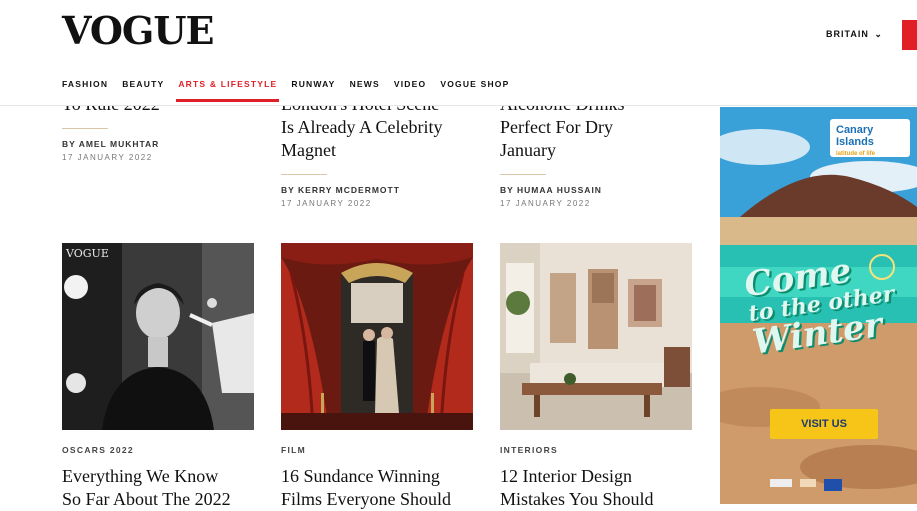 This screenshot has height=511, width=917. What do you see at coordinates (847, 34) in the screenshot?
I see `region-label: BRITAIN` at bounding box center [847, 34].